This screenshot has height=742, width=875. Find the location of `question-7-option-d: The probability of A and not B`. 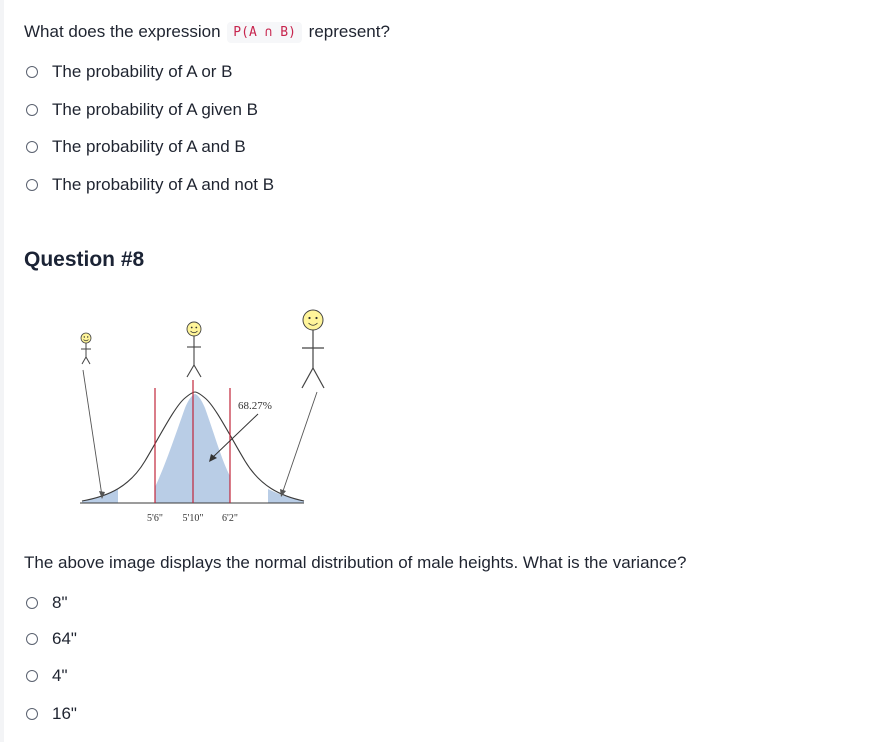

question-7-option-d: The probability of A and not B is located at coordinates (150, 185).